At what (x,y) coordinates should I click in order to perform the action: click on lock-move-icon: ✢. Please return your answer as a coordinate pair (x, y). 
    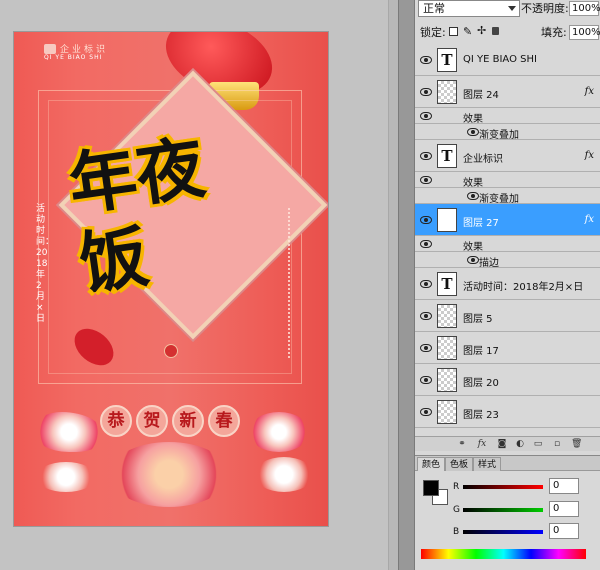
    Looking at the image, I should click on (481, 30).